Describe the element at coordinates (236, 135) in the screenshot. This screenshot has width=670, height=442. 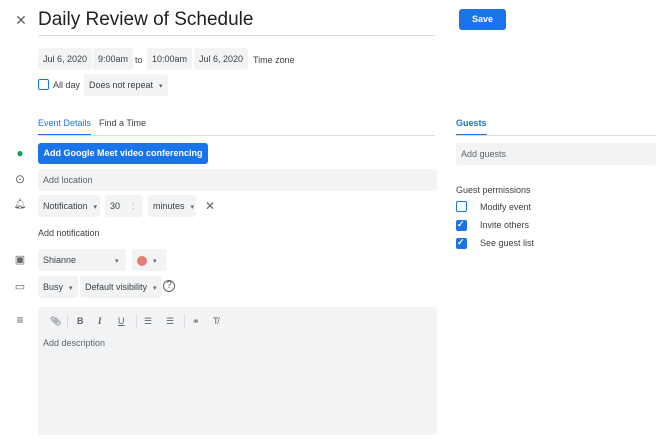
I see `tabs-divider` at that location.